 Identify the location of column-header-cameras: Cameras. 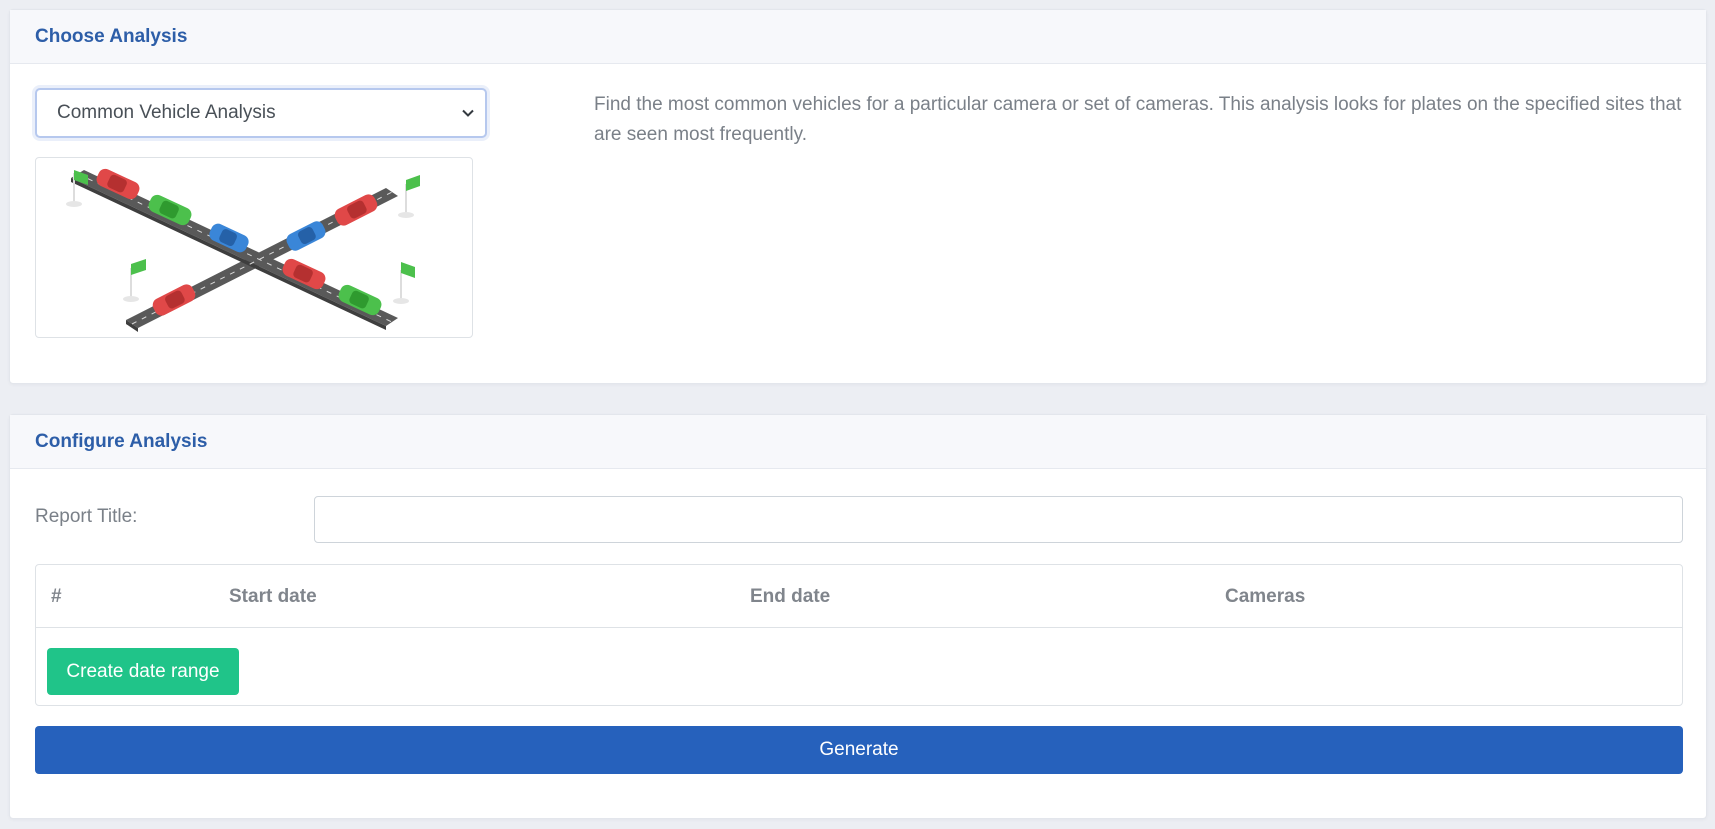
(1265, 596).